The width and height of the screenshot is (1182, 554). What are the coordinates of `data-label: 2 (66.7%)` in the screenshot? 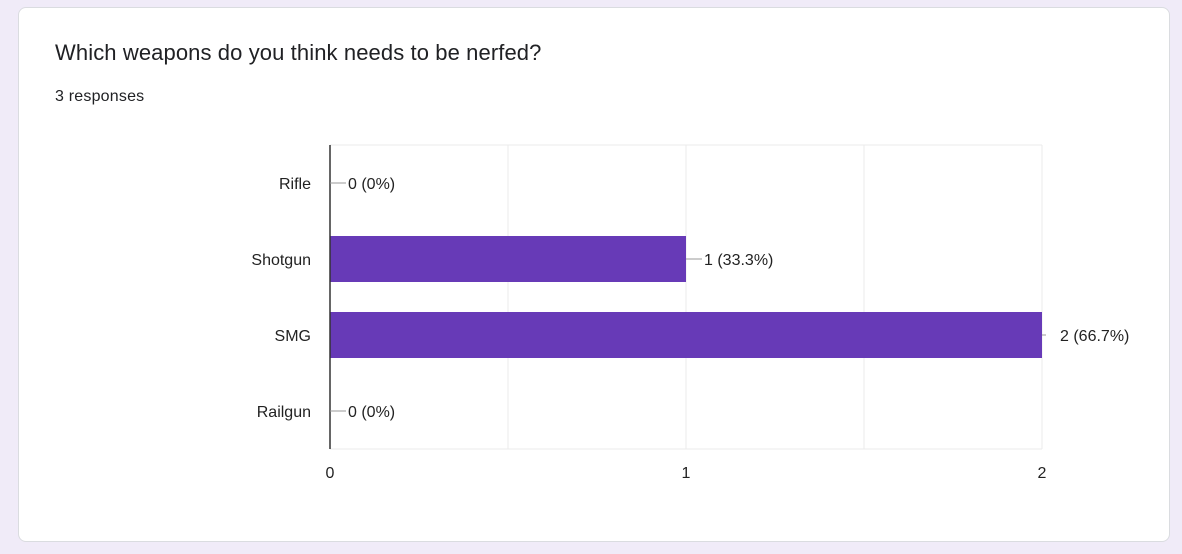 It's located at (1094, 336).